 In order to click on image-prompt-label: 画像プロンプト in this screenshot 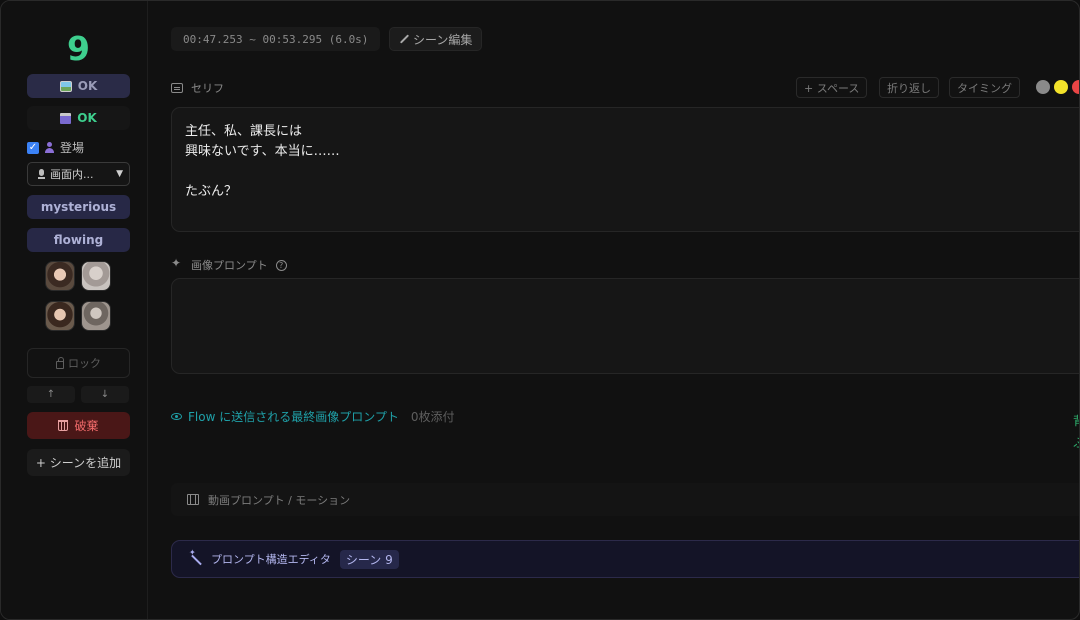, I will do `click(229, 265)`.